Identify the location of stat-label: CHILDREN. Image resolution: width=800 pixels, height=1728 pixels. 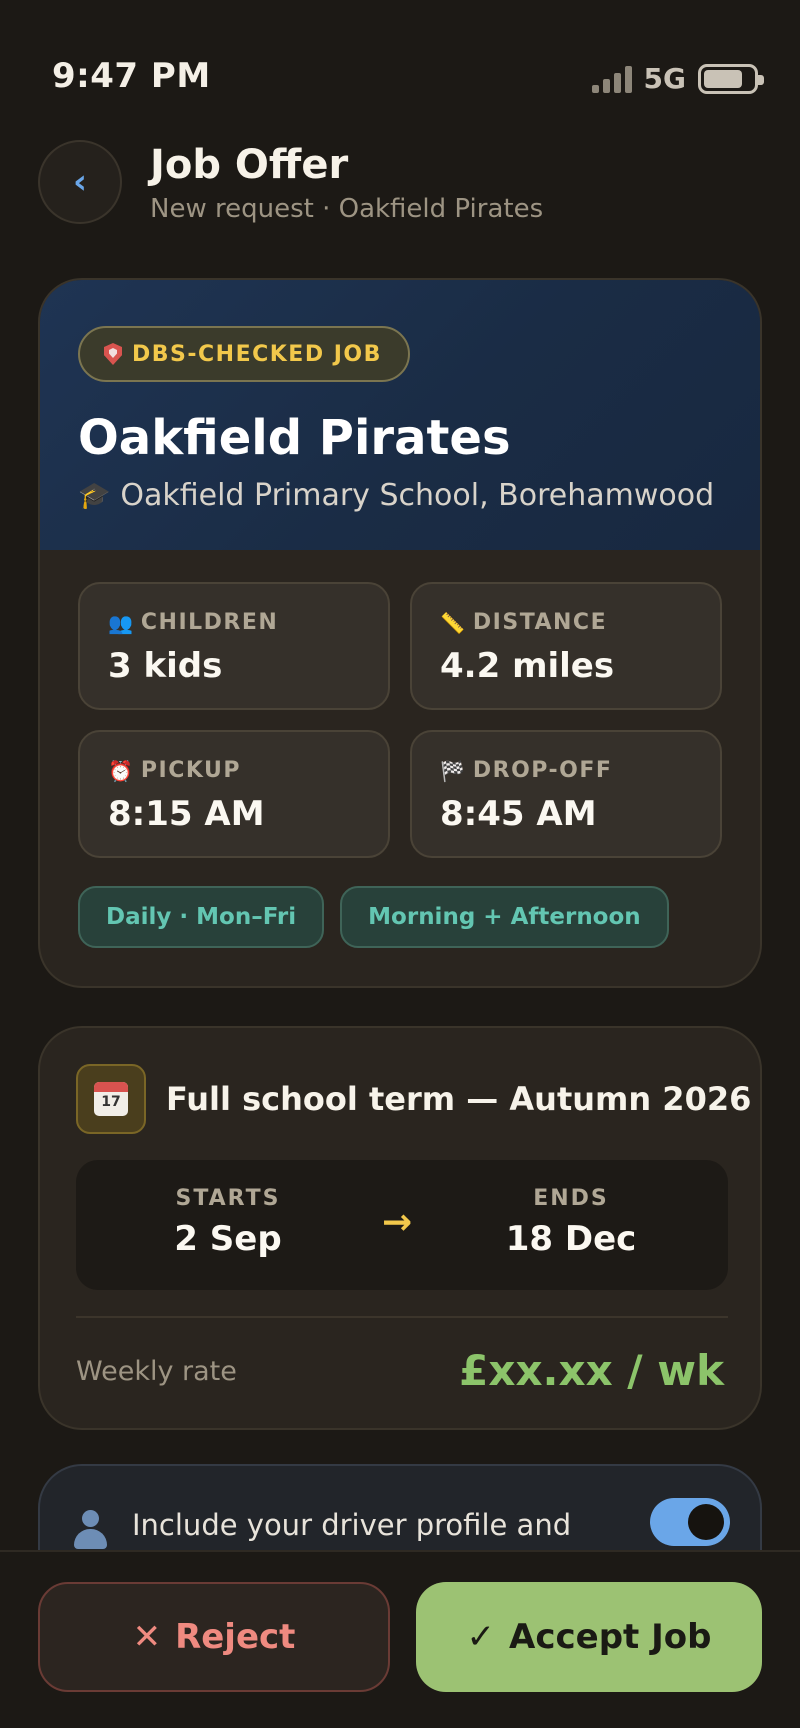
(209, 622).